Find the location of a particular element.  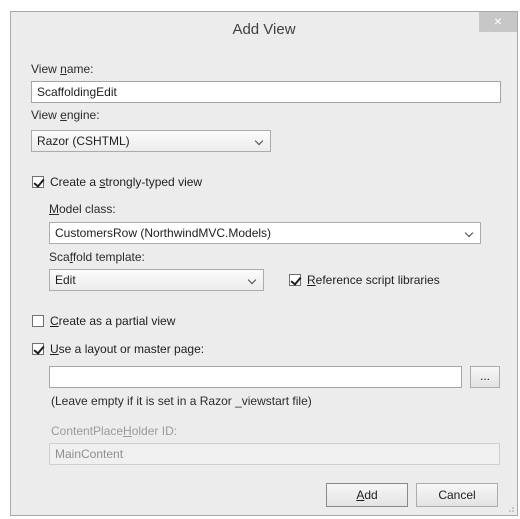

view-engine-value: Razor (CSHTML) is located at coordinates (83, 141).